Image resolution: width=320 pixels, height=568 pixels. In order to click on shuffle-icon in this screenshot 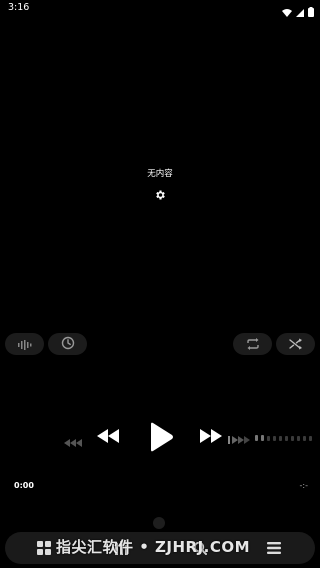, I will do `click(295, 344)`.